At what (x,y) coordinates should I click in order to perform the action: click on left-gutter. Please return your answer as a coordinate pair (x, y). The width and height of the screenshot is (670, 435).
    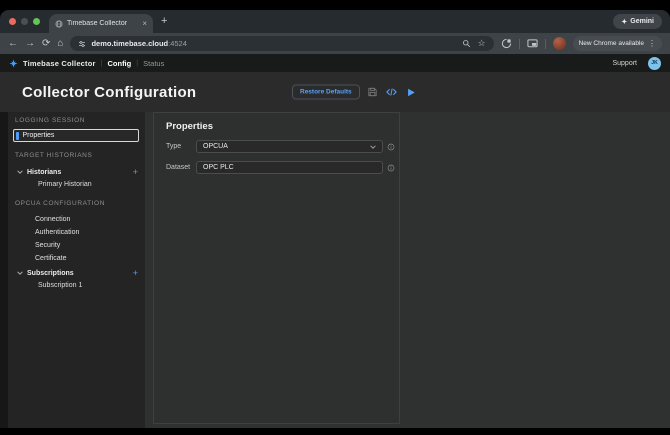
    Looking at the image, I should click on (4, 270).